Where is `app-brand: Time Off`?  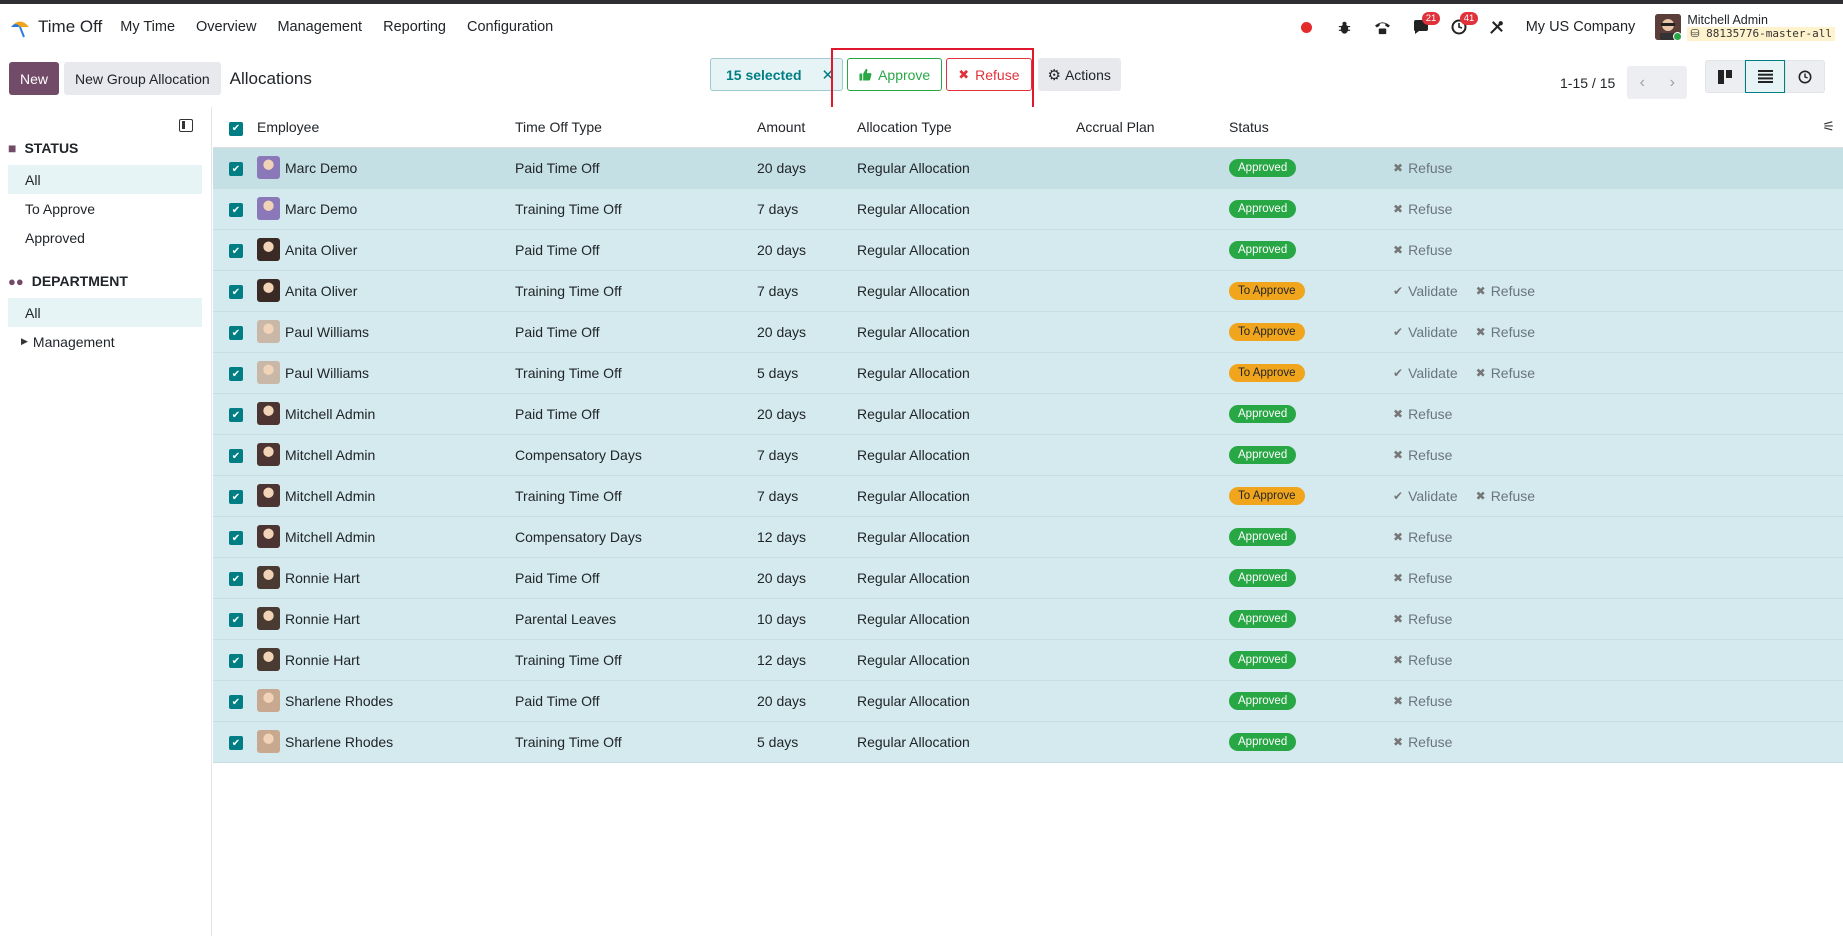
app-brand: Time Off is located at coordinates (55, 27).